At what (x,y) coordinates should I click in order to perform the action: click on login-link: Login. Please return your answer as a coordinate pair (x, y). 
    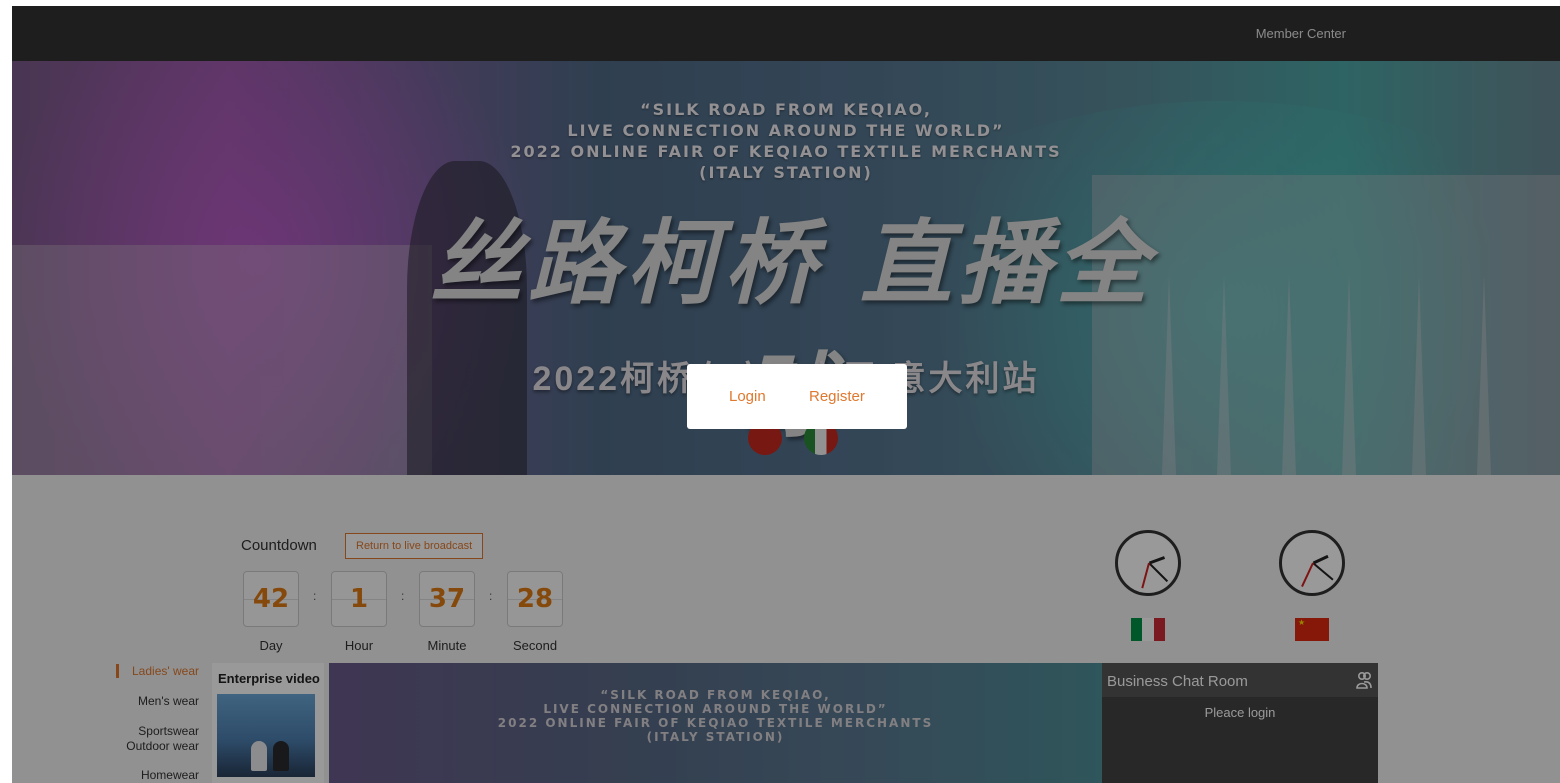
    Looking at the image, I should click on (747, 396).